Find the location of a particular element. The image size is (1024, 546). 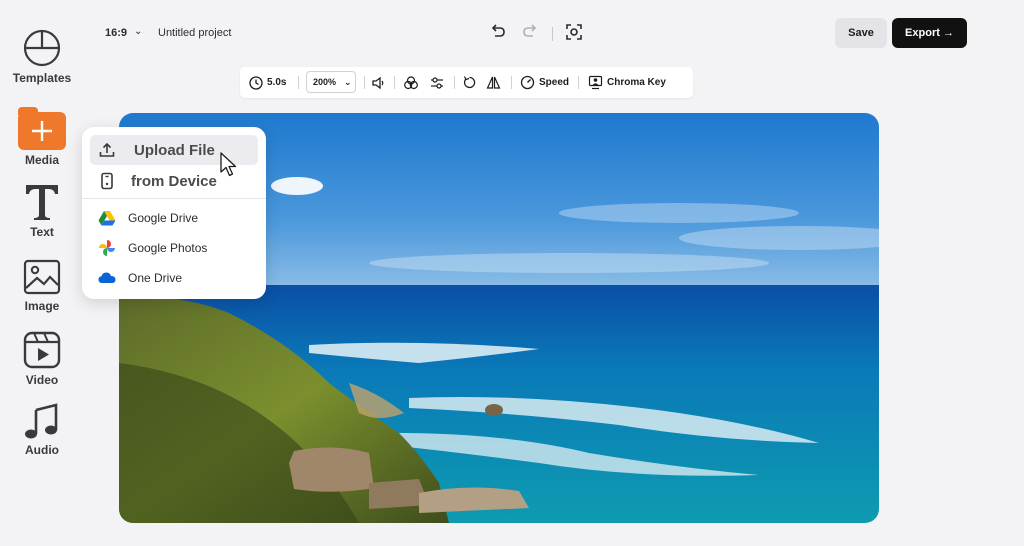

image-icon is located at coordinates (42, 277).